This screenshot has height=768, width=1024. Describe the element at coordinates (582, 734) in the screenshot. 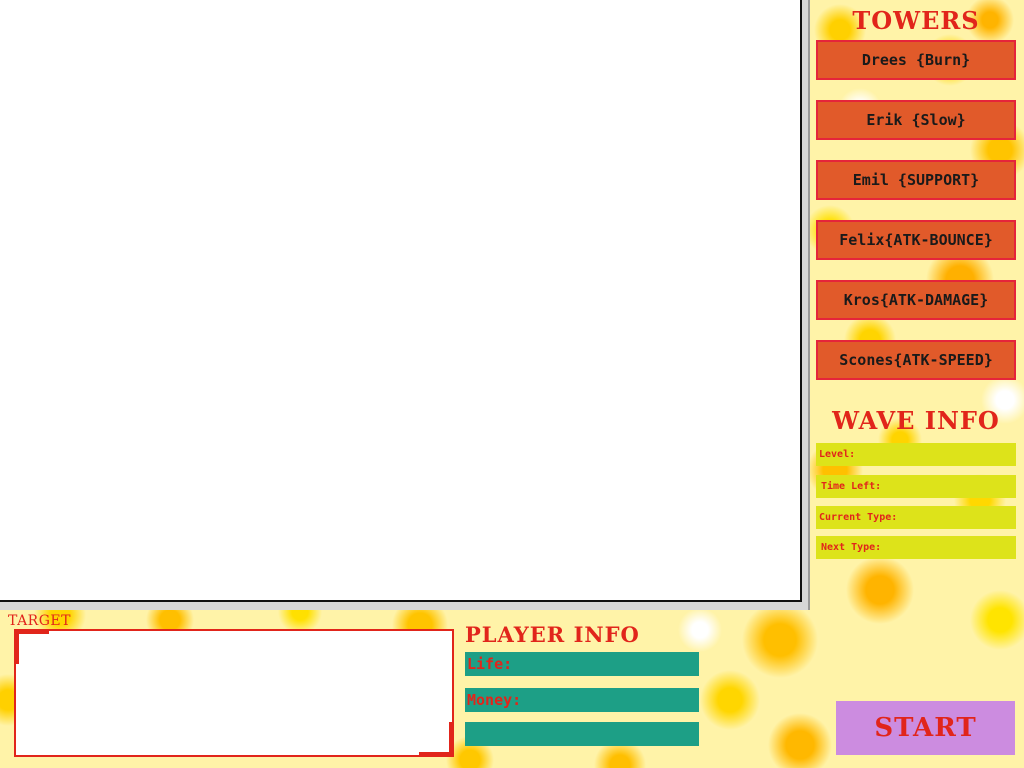

I see `player-extra-row` at that location.